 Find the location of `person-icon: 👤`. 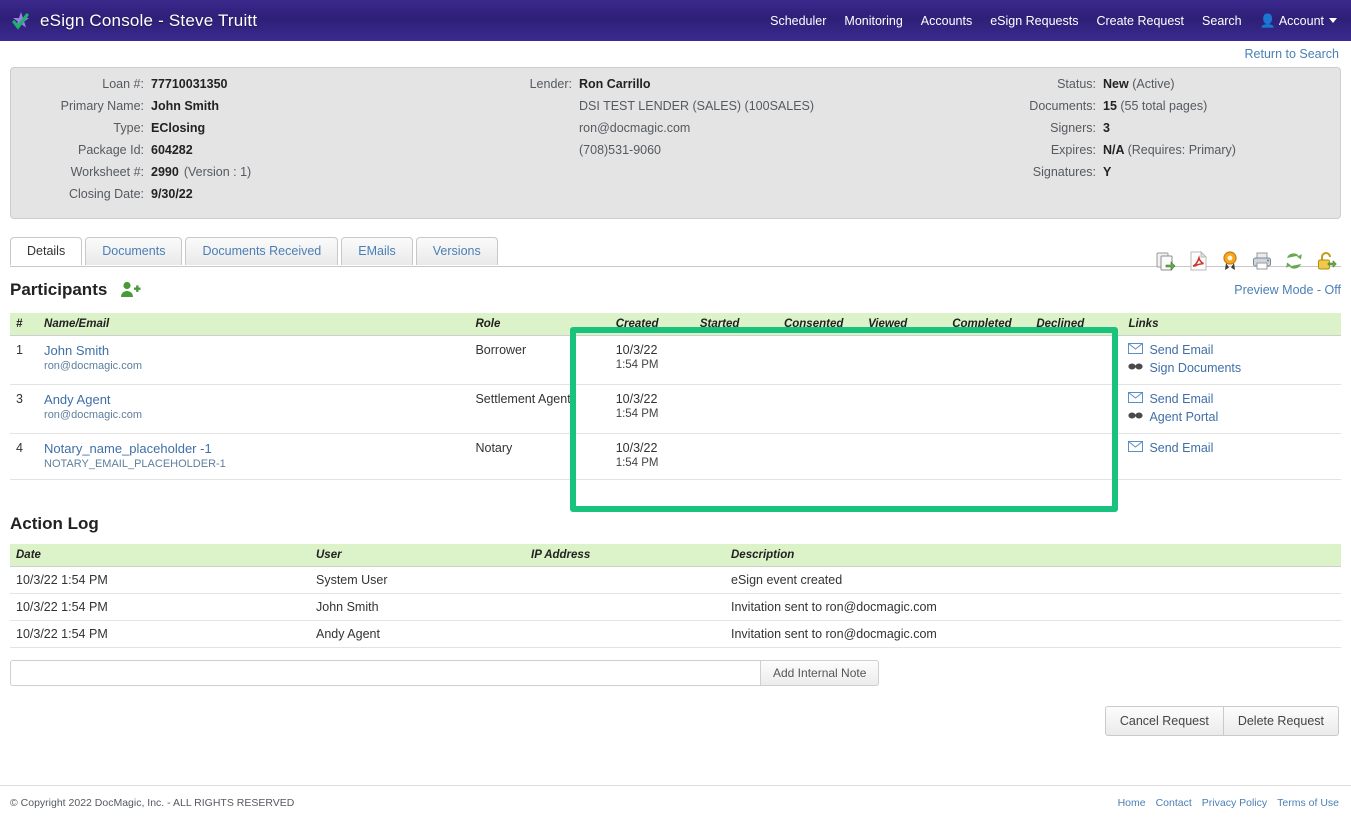

person-icon: 👤 is located at coordinates (1267, 20).